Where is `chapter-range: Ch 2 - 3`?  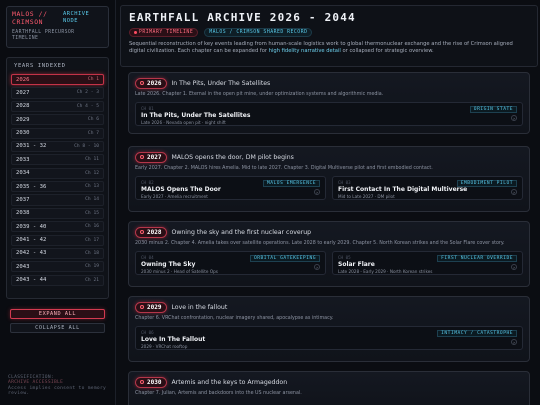 chapter-range: Ch 2 - 3 is located at coordinates (87, 93).